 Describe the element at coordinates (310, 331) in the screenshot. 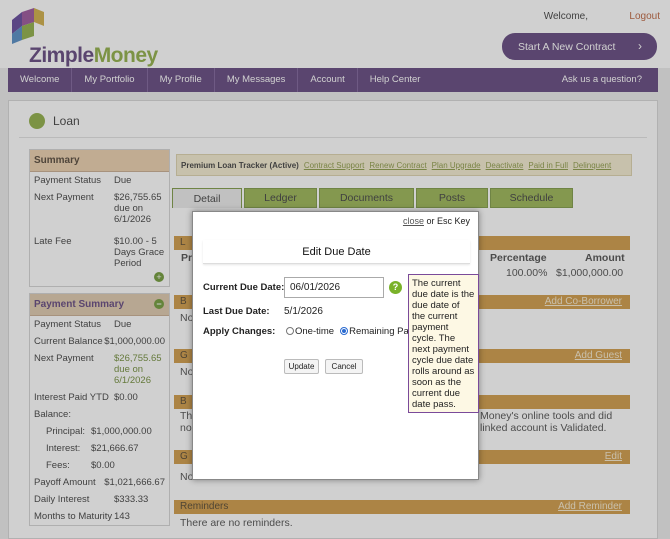

I see `radio-one-time: One-time` at that location.